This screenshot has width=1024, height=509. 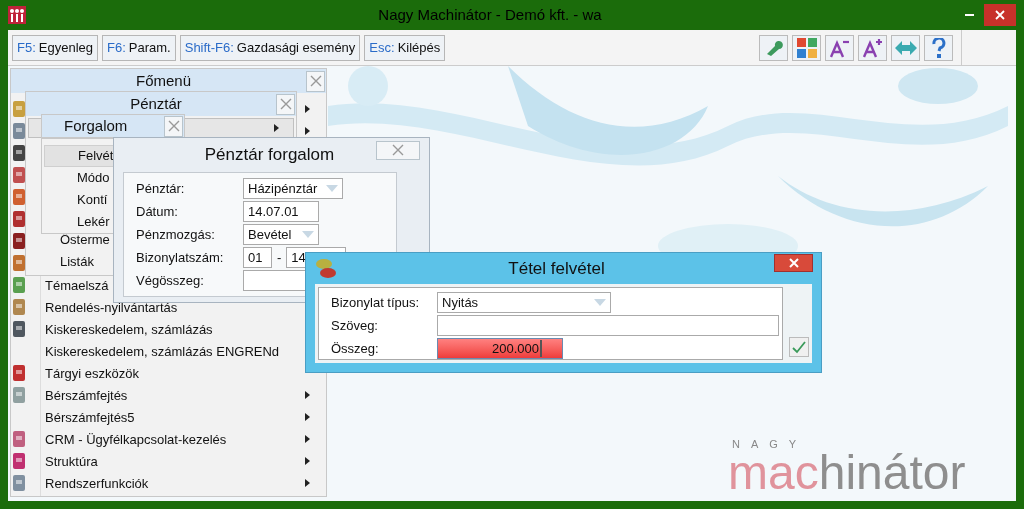 I want to click on dialog-title: Pénztár forgalom, so click(x=269, y=155).